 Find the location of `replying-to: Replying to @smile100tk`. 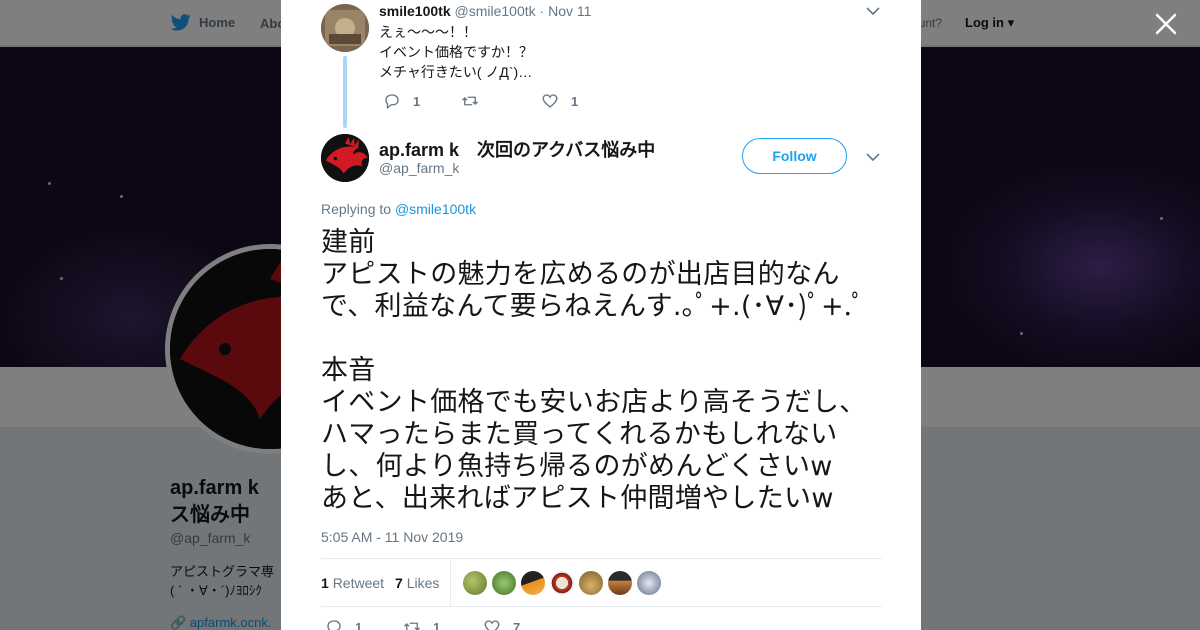

replying-to: Replying to @smile100tk is located at coordinates (398, 209).